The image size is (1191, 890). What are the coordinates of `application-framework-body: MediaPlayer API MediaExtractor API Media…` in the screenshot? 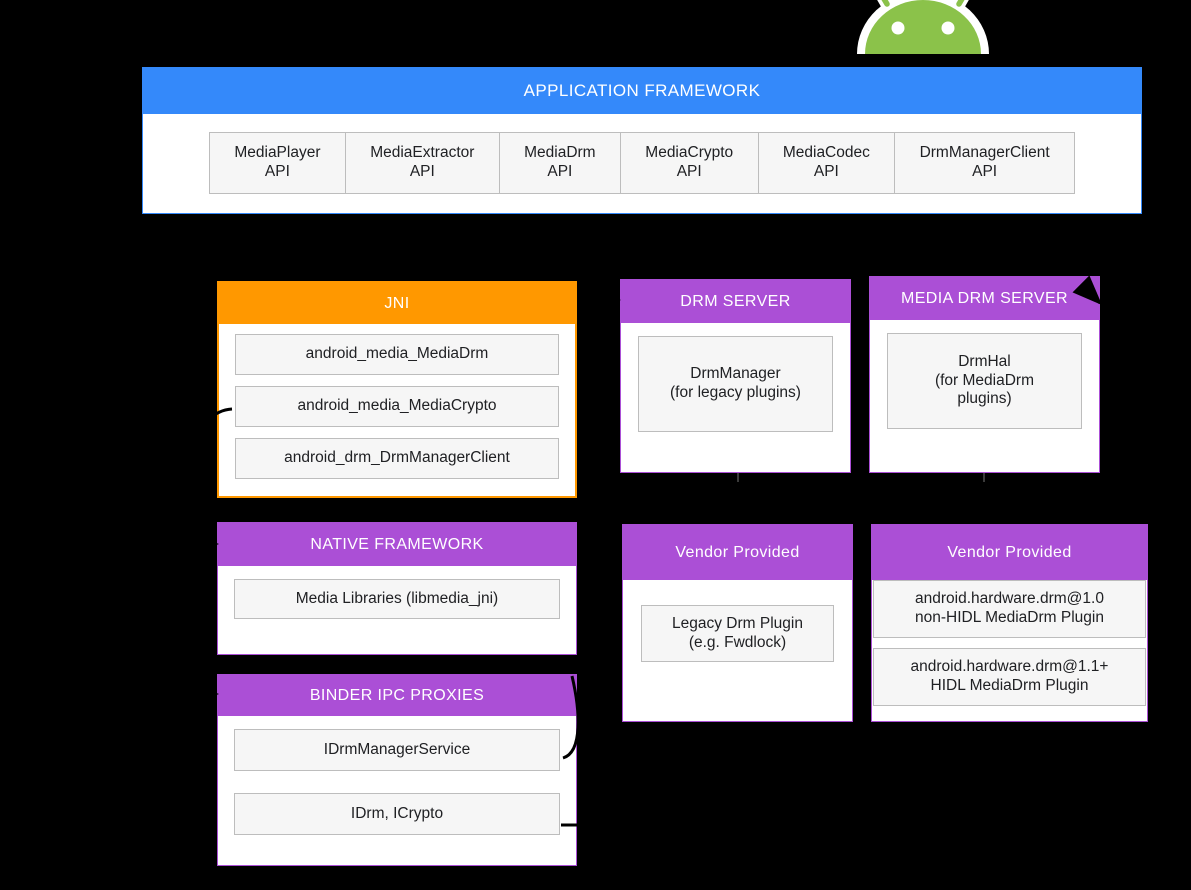 It's located at (642, 163).